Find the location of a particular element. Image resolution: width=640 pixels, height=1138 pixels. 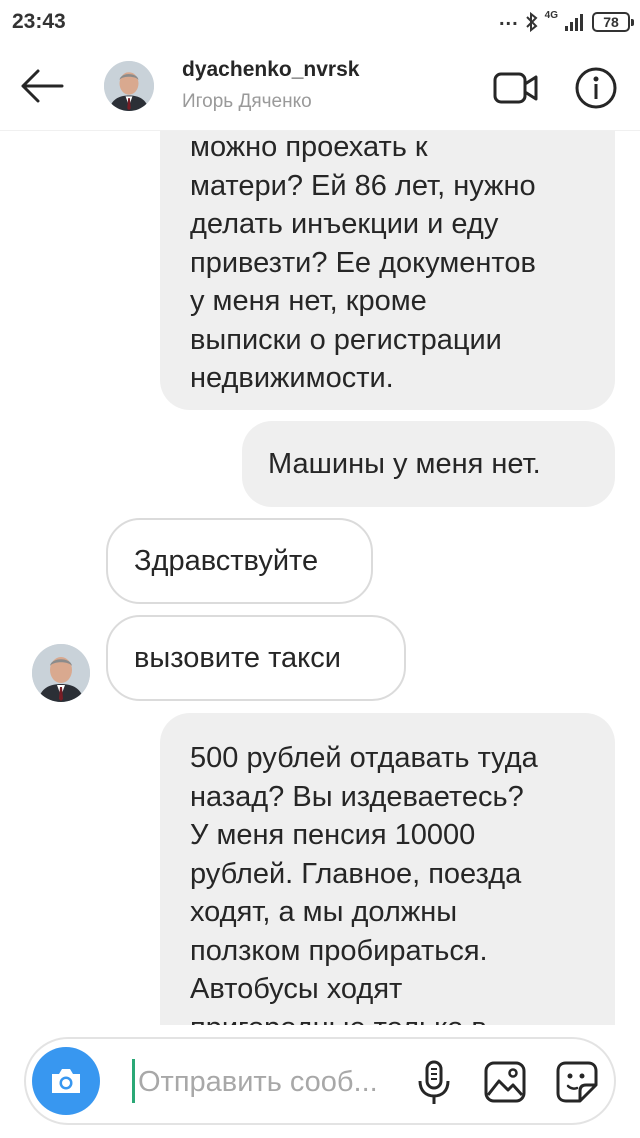

gallery-icon is located at coordinates (505, 1082).